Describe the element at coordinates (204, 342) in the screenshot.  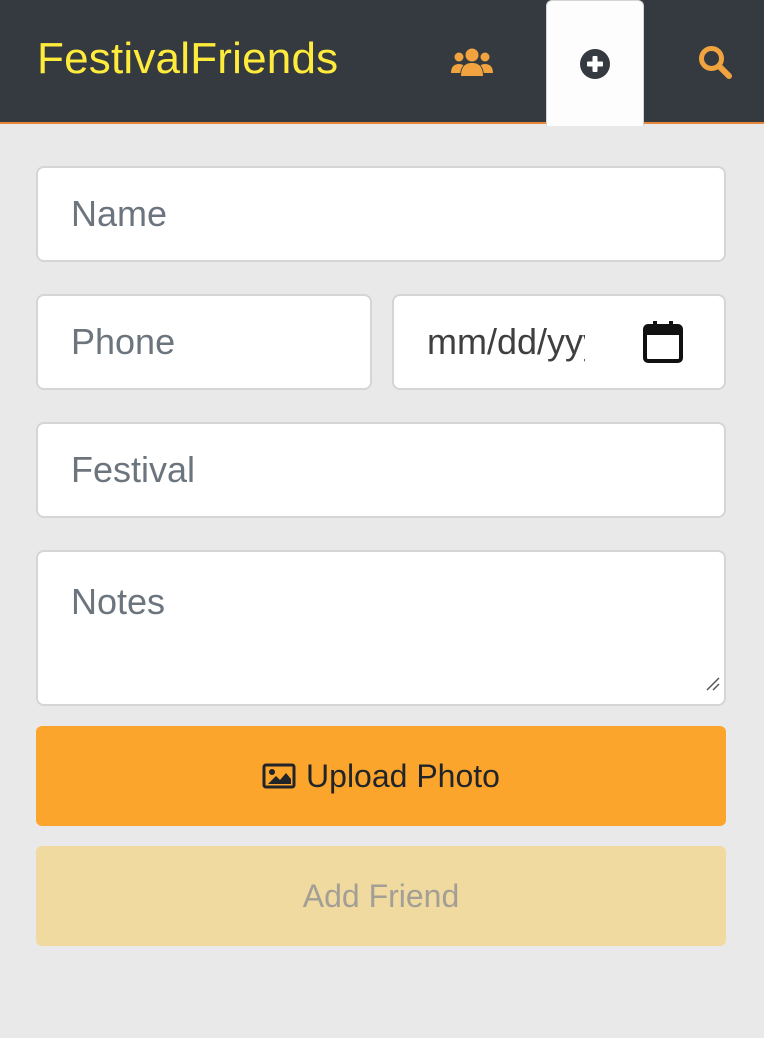
I see `phone-input: Phone` at that location.